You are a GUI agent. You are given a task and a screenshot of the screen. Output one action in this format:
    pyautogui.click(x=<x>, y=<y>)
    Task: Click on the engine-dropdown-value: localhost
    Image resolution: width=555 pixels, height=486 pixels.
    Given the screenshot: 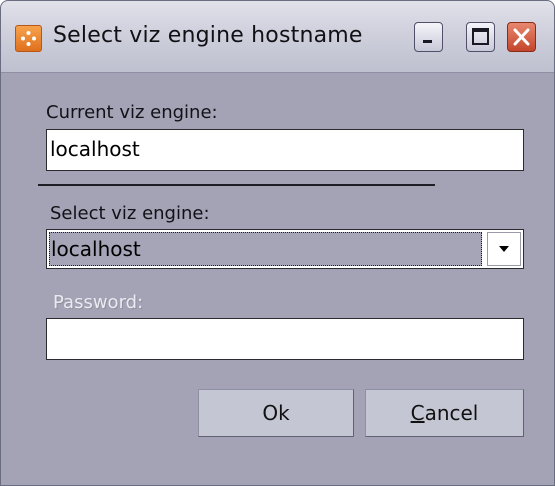 What is the action you would take?
    pyautogui.click(x=265, y=249)
    